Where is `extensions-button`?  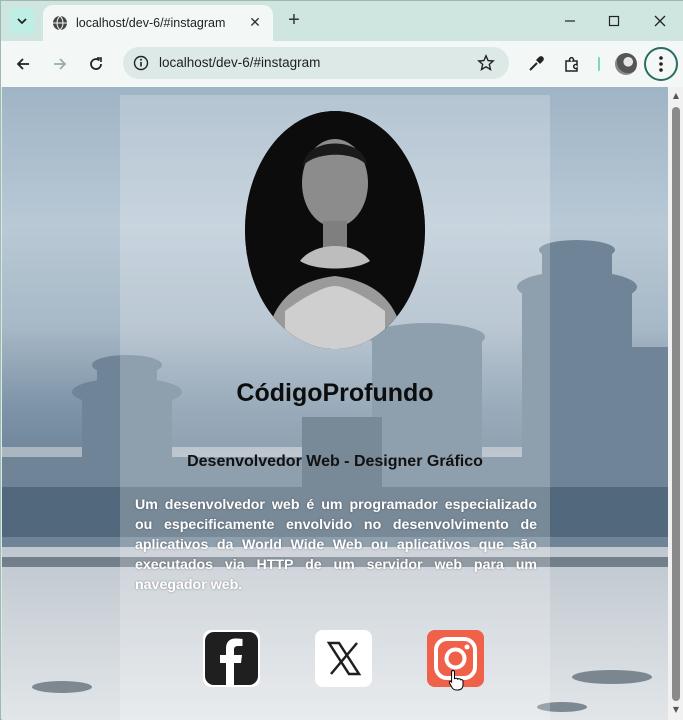
extensions-button is located at coordinates (572, 64).